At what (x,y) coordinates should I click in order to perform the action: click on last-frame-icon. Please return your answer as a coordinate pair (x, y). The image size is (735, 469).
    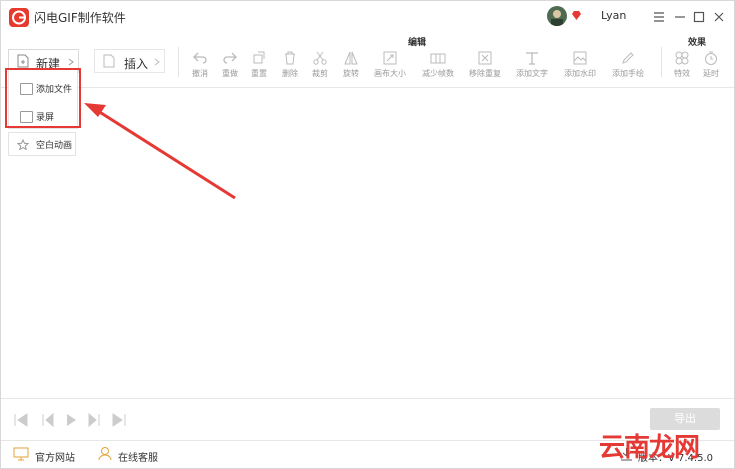
    Looking at the image, I should click on (119, 420).